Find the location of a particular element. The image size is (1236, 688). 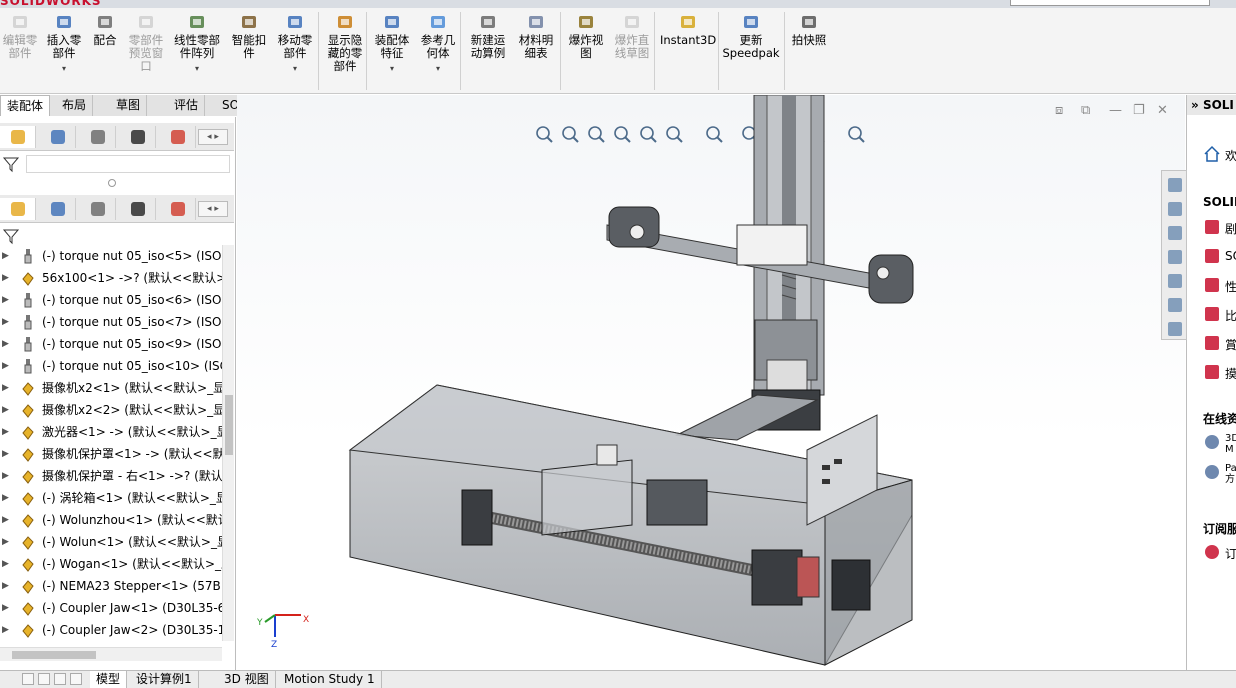

ribbon-button-9: 参考几 何体 ▾ is located at coordinates (438, 43).